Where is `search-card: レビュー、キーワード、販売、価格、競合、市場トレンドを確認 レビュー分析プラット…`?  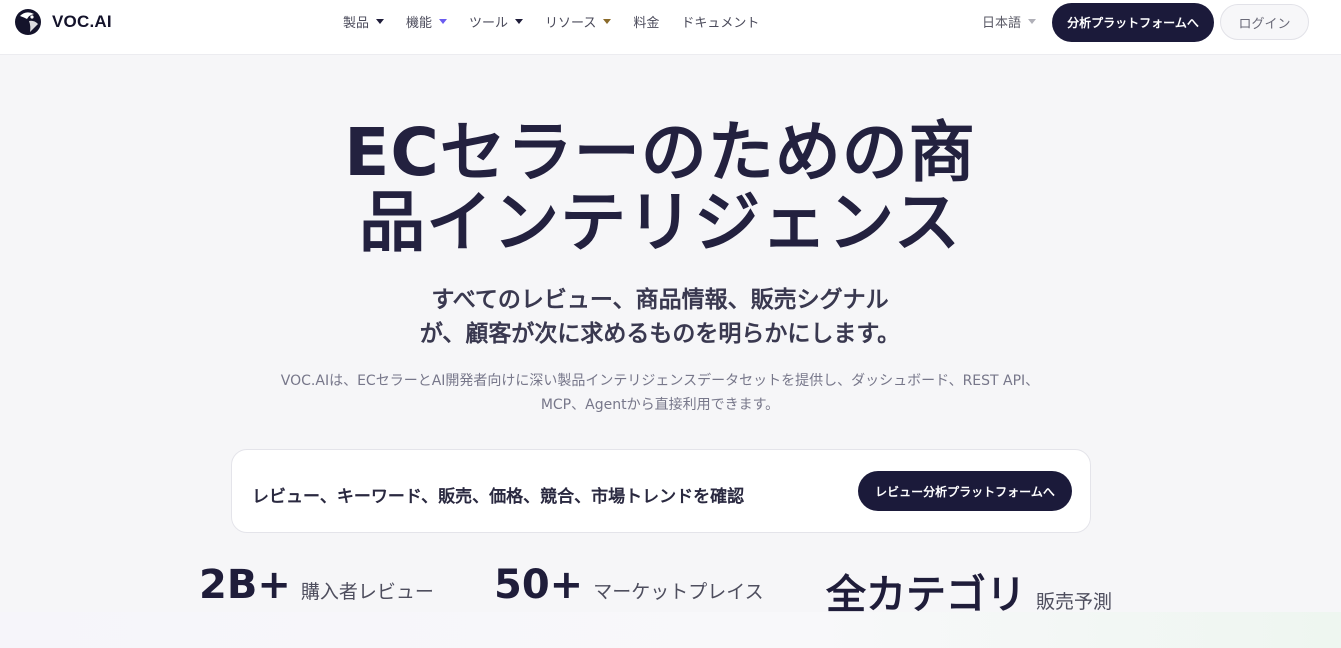
search-card: レビュー、キーワード、販売、価格、競合、市場トレンドを確認 レビュー分析プラット… is located at coordinates (661, 491).